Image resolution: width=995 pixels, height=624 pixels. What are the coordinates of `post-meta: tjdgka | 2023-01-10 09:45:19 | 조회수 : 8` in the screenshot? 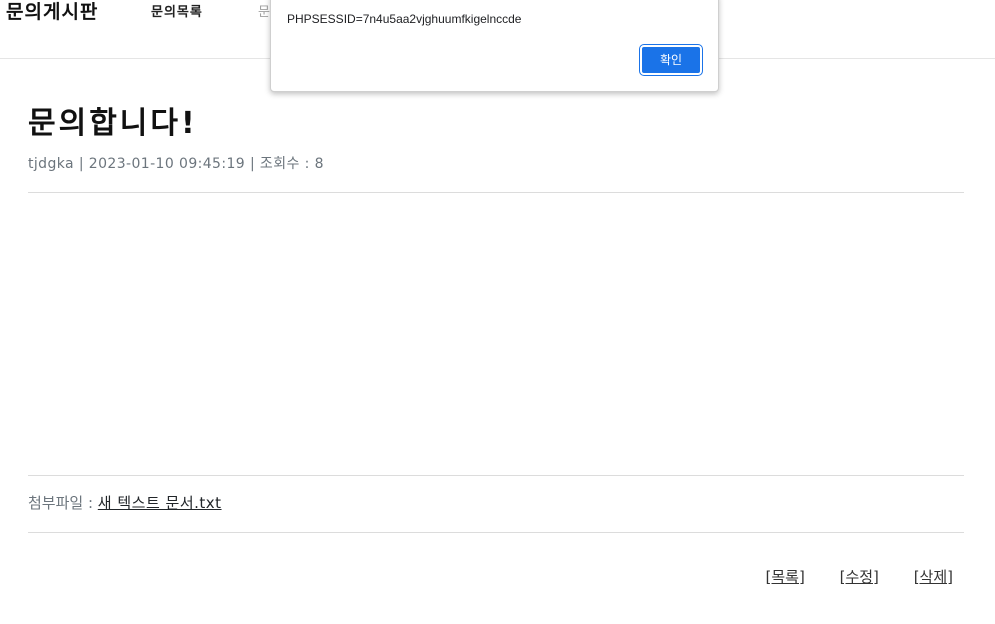 It's located at (176, 164).